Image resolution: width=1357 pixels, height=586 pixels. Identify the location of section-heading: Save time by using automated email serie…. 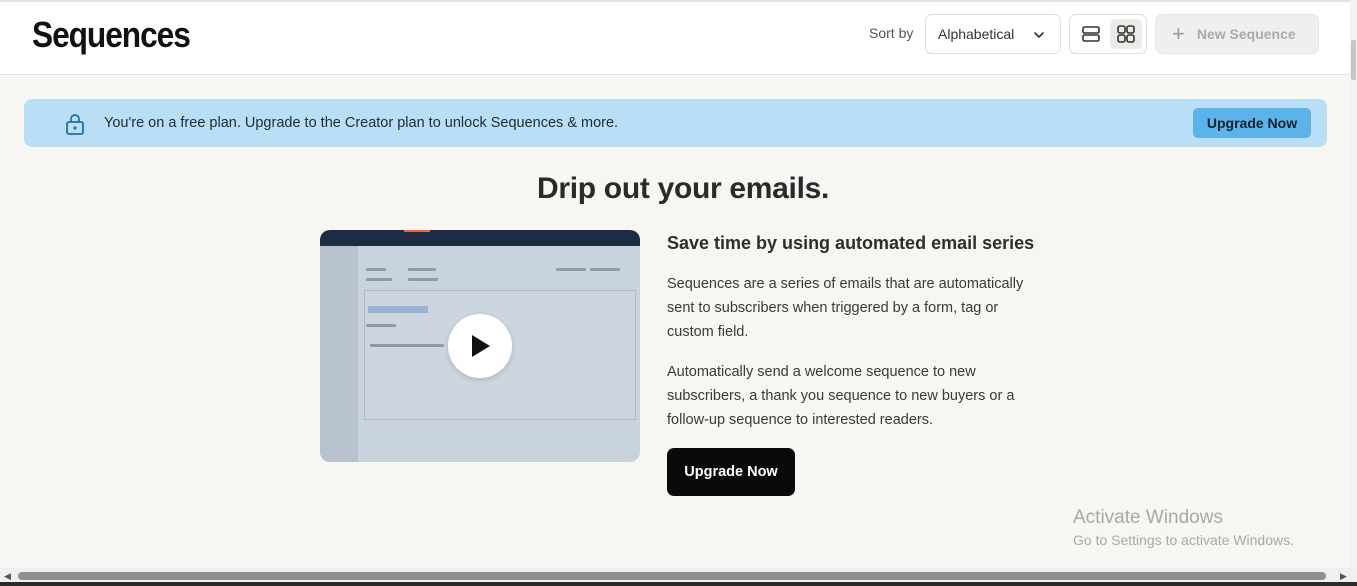
(851, 243).